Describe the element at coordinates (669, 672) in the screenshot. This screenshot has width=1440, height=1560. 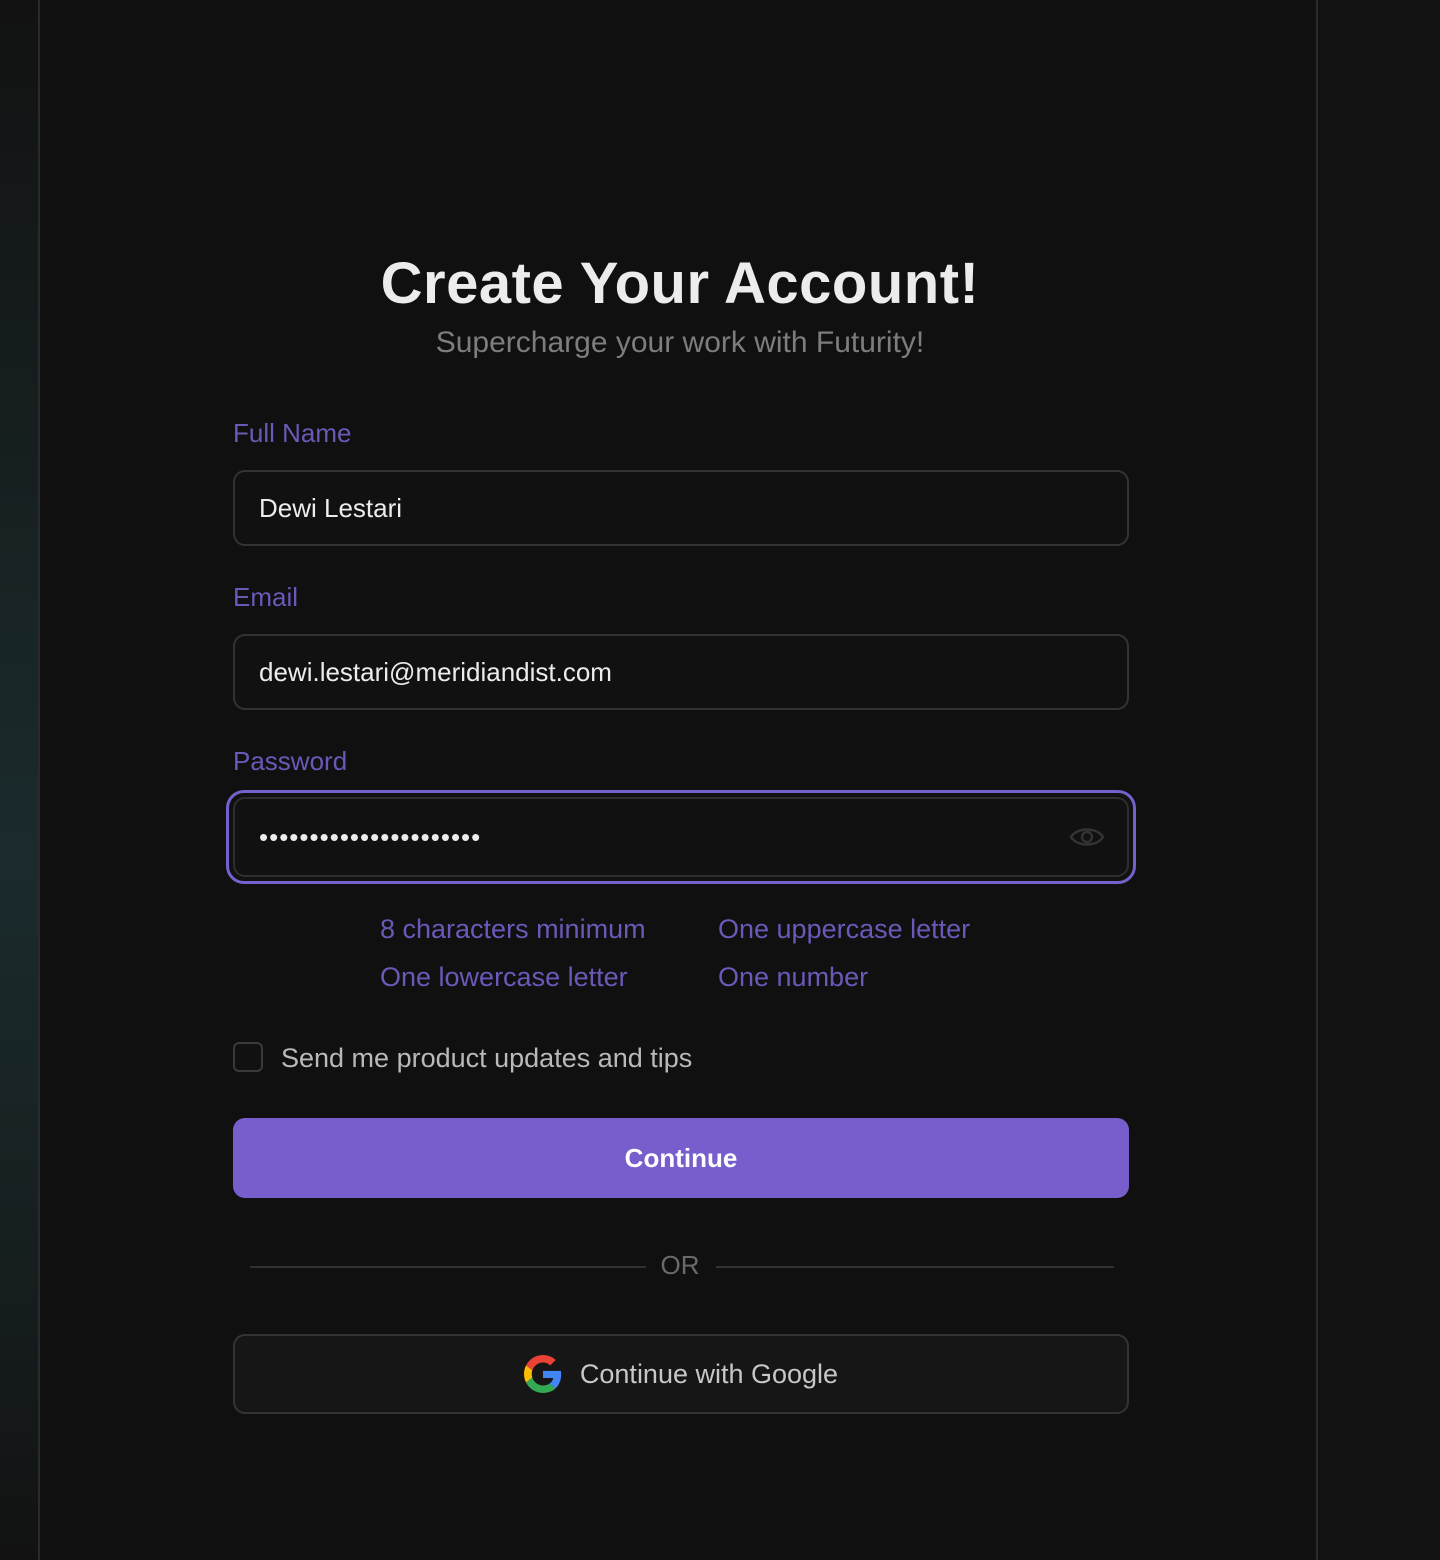
I see `email-input` at that location.